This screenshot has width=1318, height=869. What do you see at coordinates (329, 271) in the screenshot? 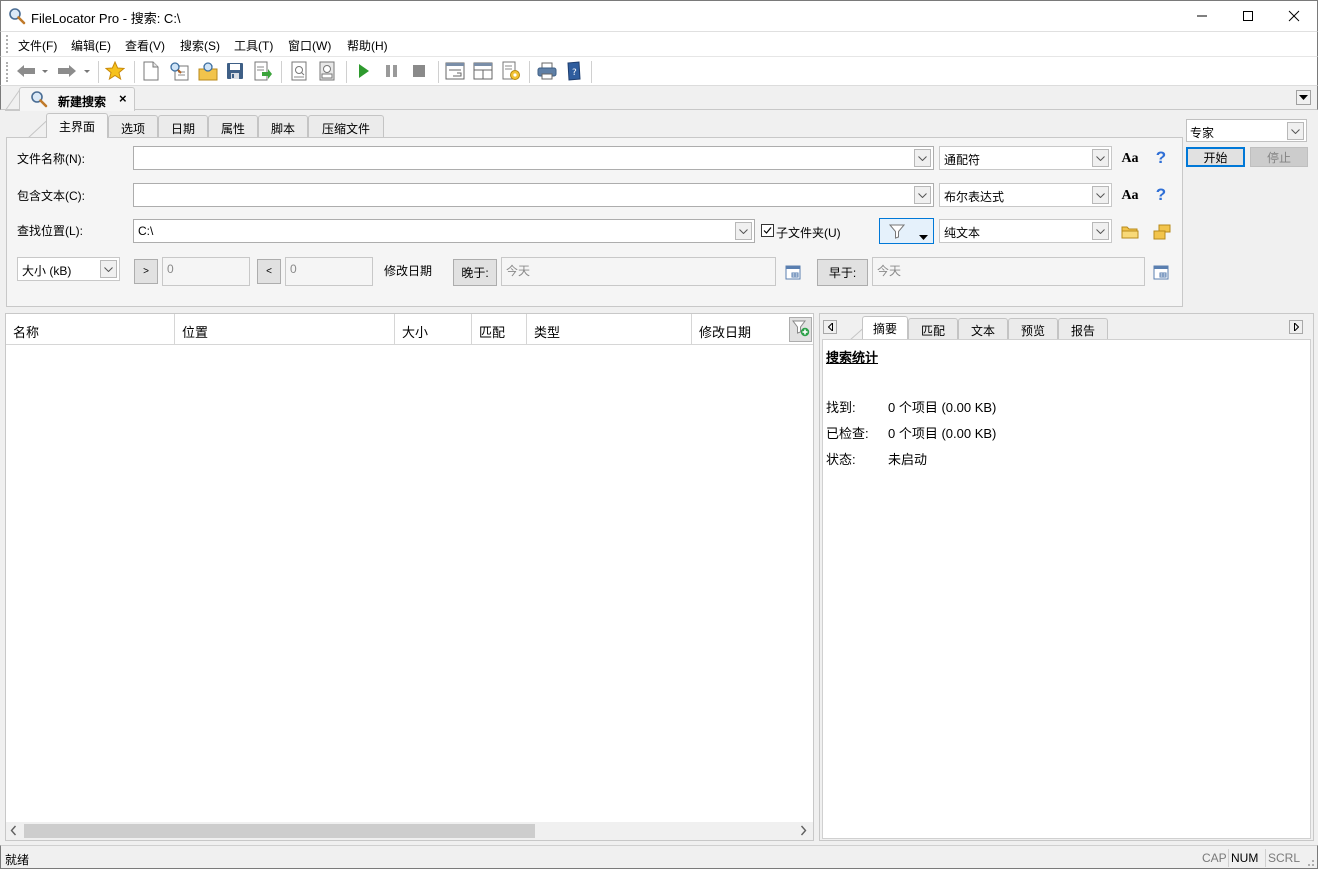
I see `size-less-input: 0` at bounding box center [329, 271].